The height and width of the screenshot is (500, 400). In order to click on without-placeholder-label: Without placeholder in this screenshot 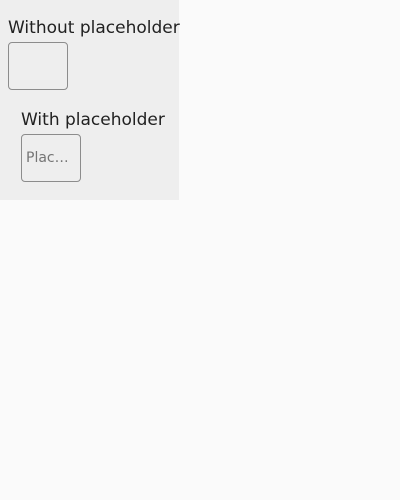, I will do `click(94, 28)`.